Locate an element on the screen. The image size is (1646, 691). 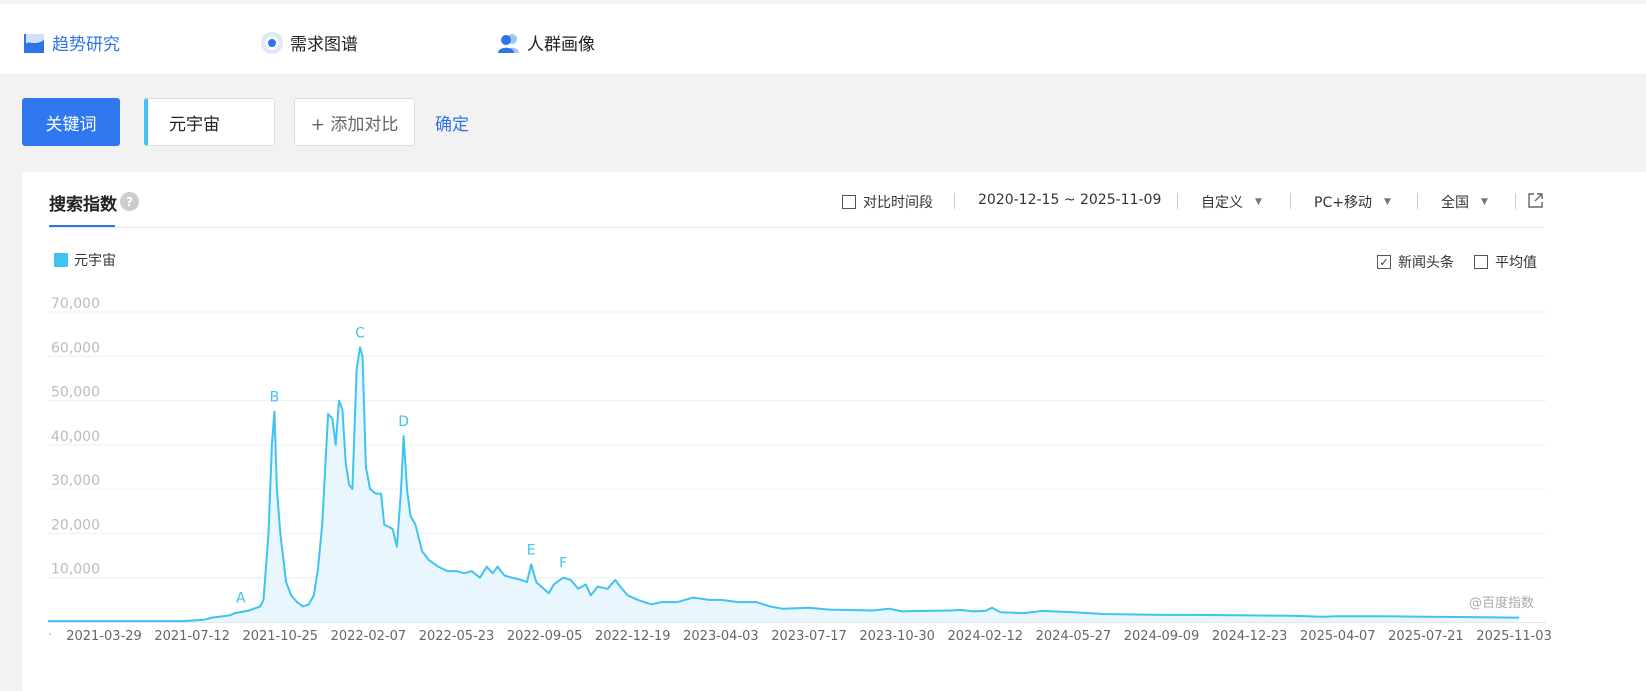
x-tick-label: 2021-10-25 is located at coordinates (280, 636).